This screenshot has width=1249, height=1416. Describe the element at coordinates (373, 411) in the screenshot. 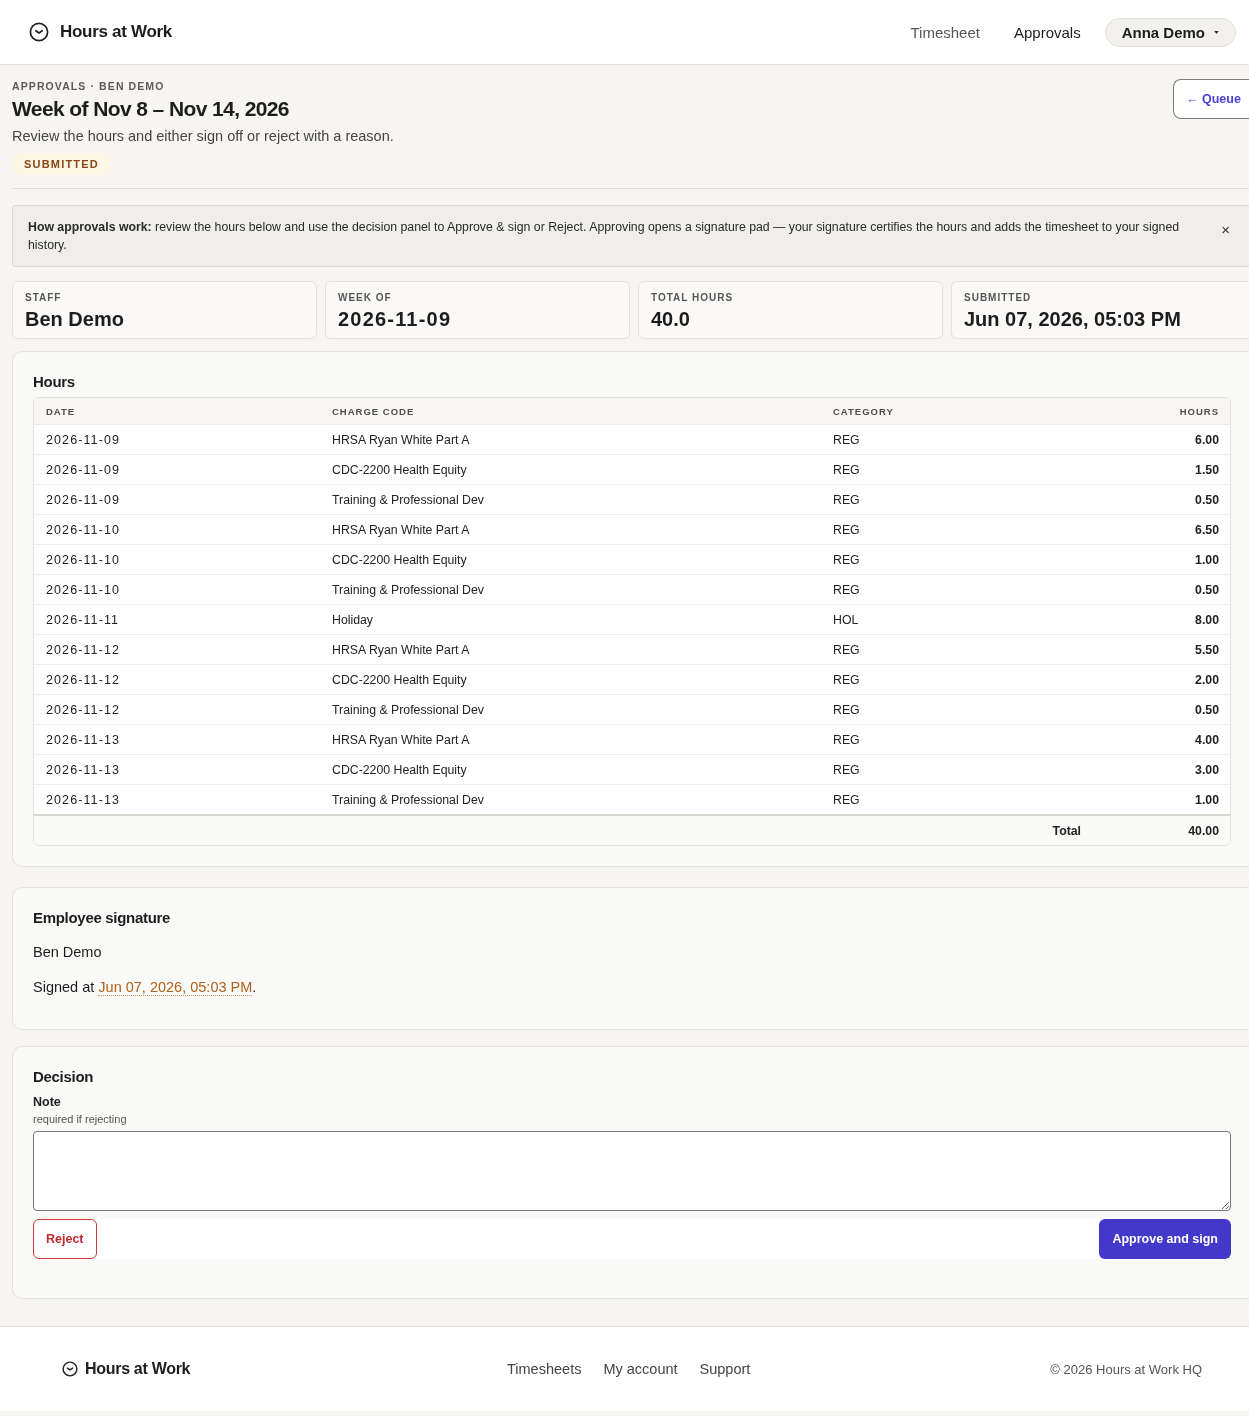

I see `column-header: CHARGE CODE` at that location.